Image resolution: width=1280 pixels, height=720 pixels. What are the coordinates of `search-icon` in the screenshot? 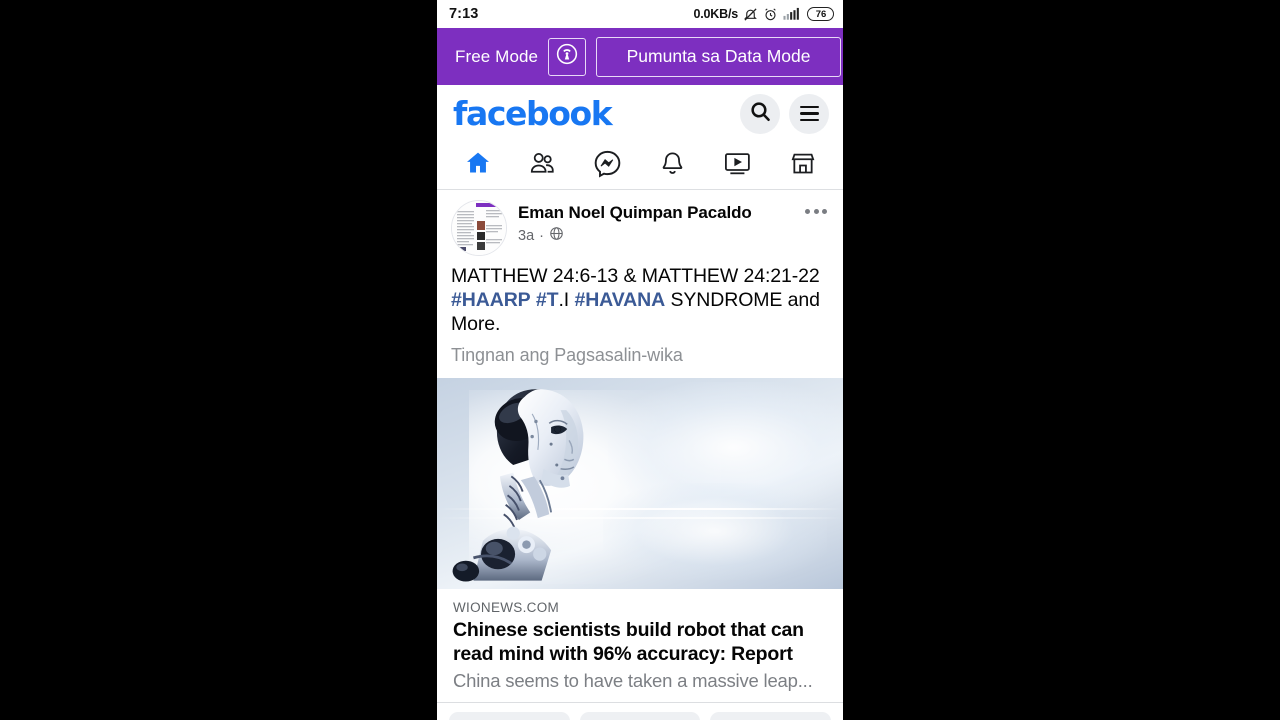 It's located at (760, 114).